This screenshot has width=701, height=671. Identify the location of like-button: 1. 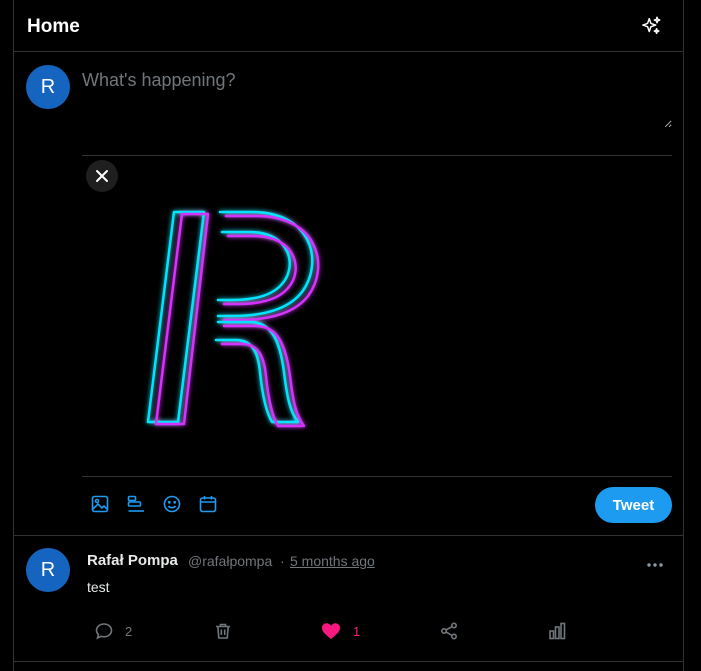
(340, 631).